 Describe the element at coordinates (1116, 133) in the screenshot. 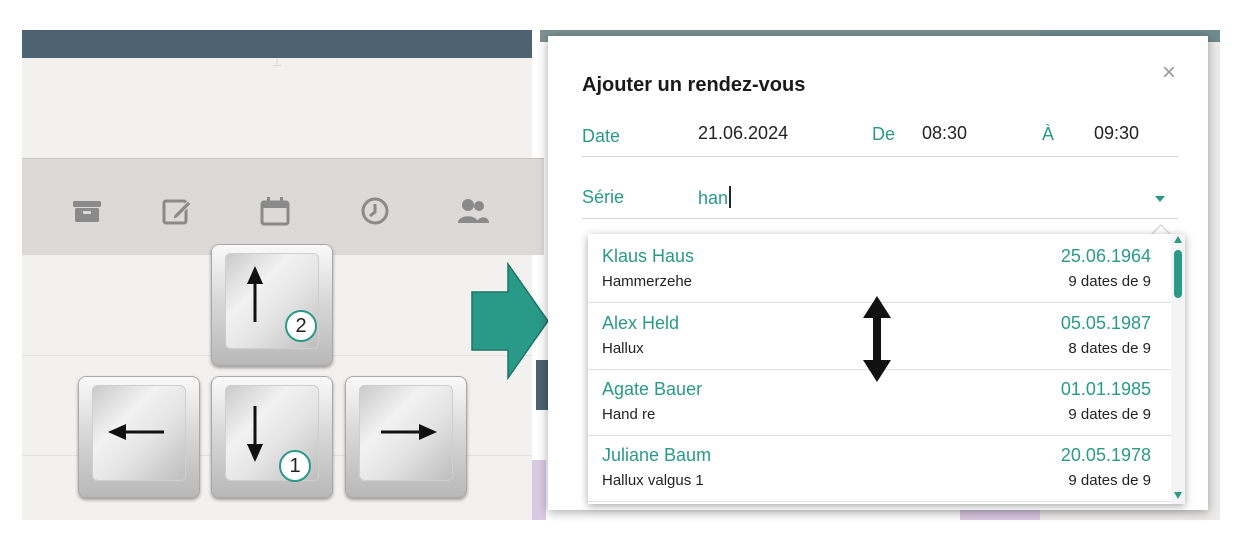

I see `to-time-field: 09:30` at that location.